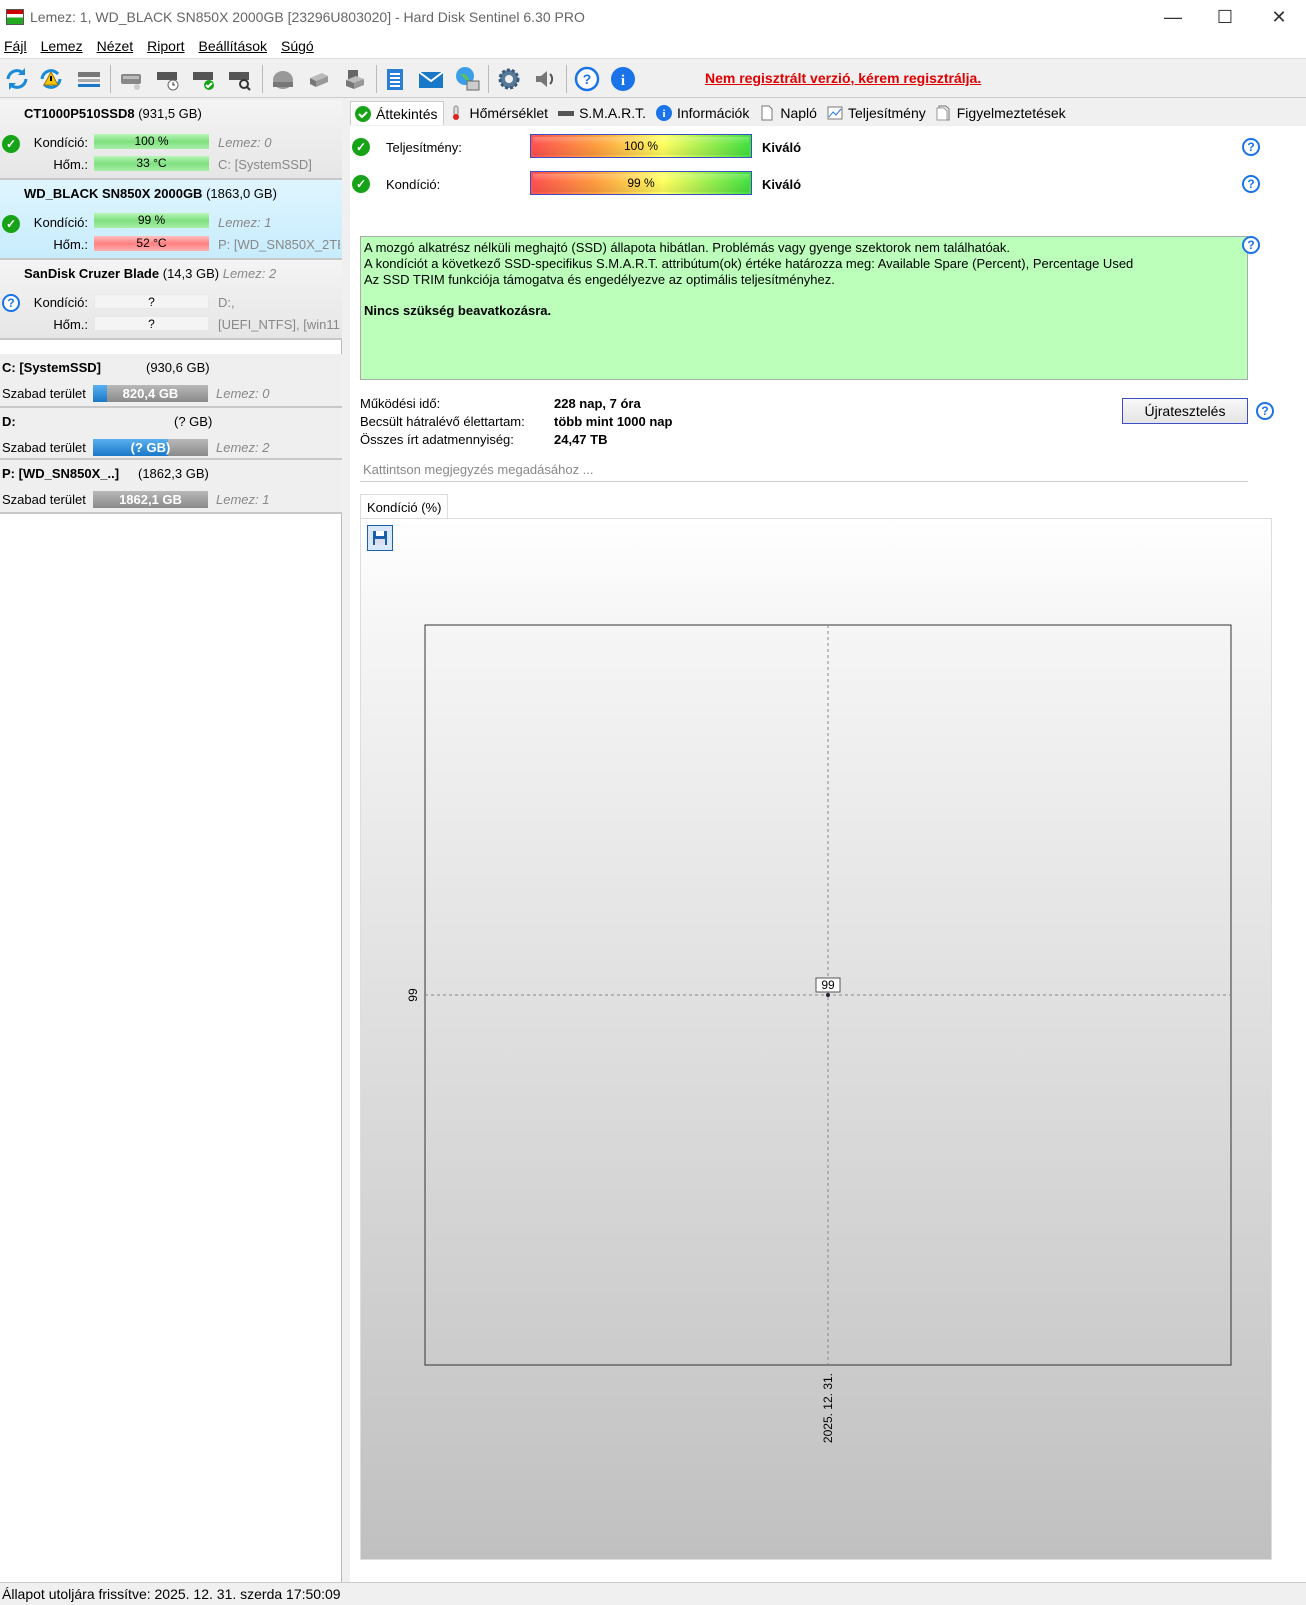 This screenshot has height=1605, width=1306. Describe the element at coordinates (1185, 411) in the screenshot. I see `retest-button: Újratesztelés` at that location.